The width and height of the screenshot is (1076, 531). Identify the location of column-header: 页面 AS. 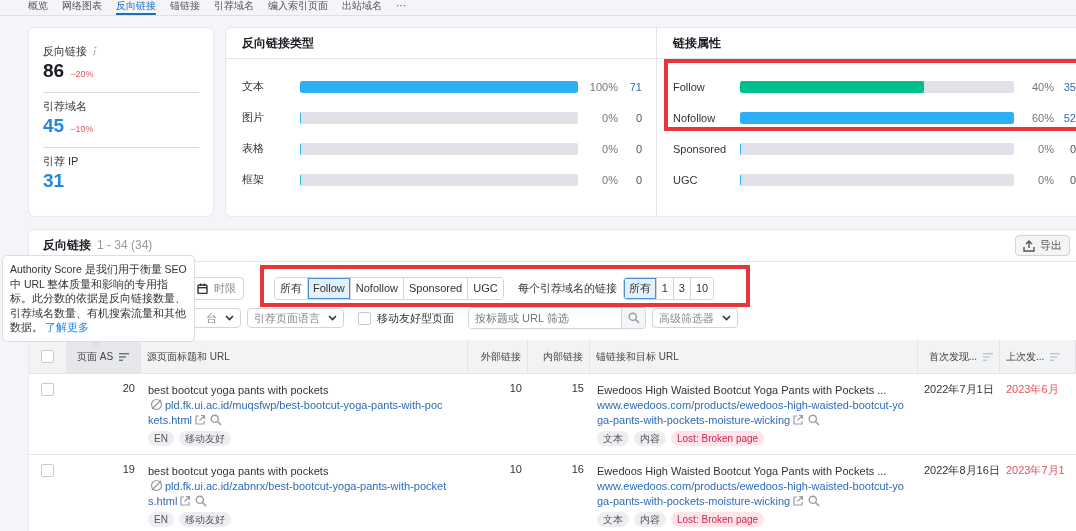
(103, 356).